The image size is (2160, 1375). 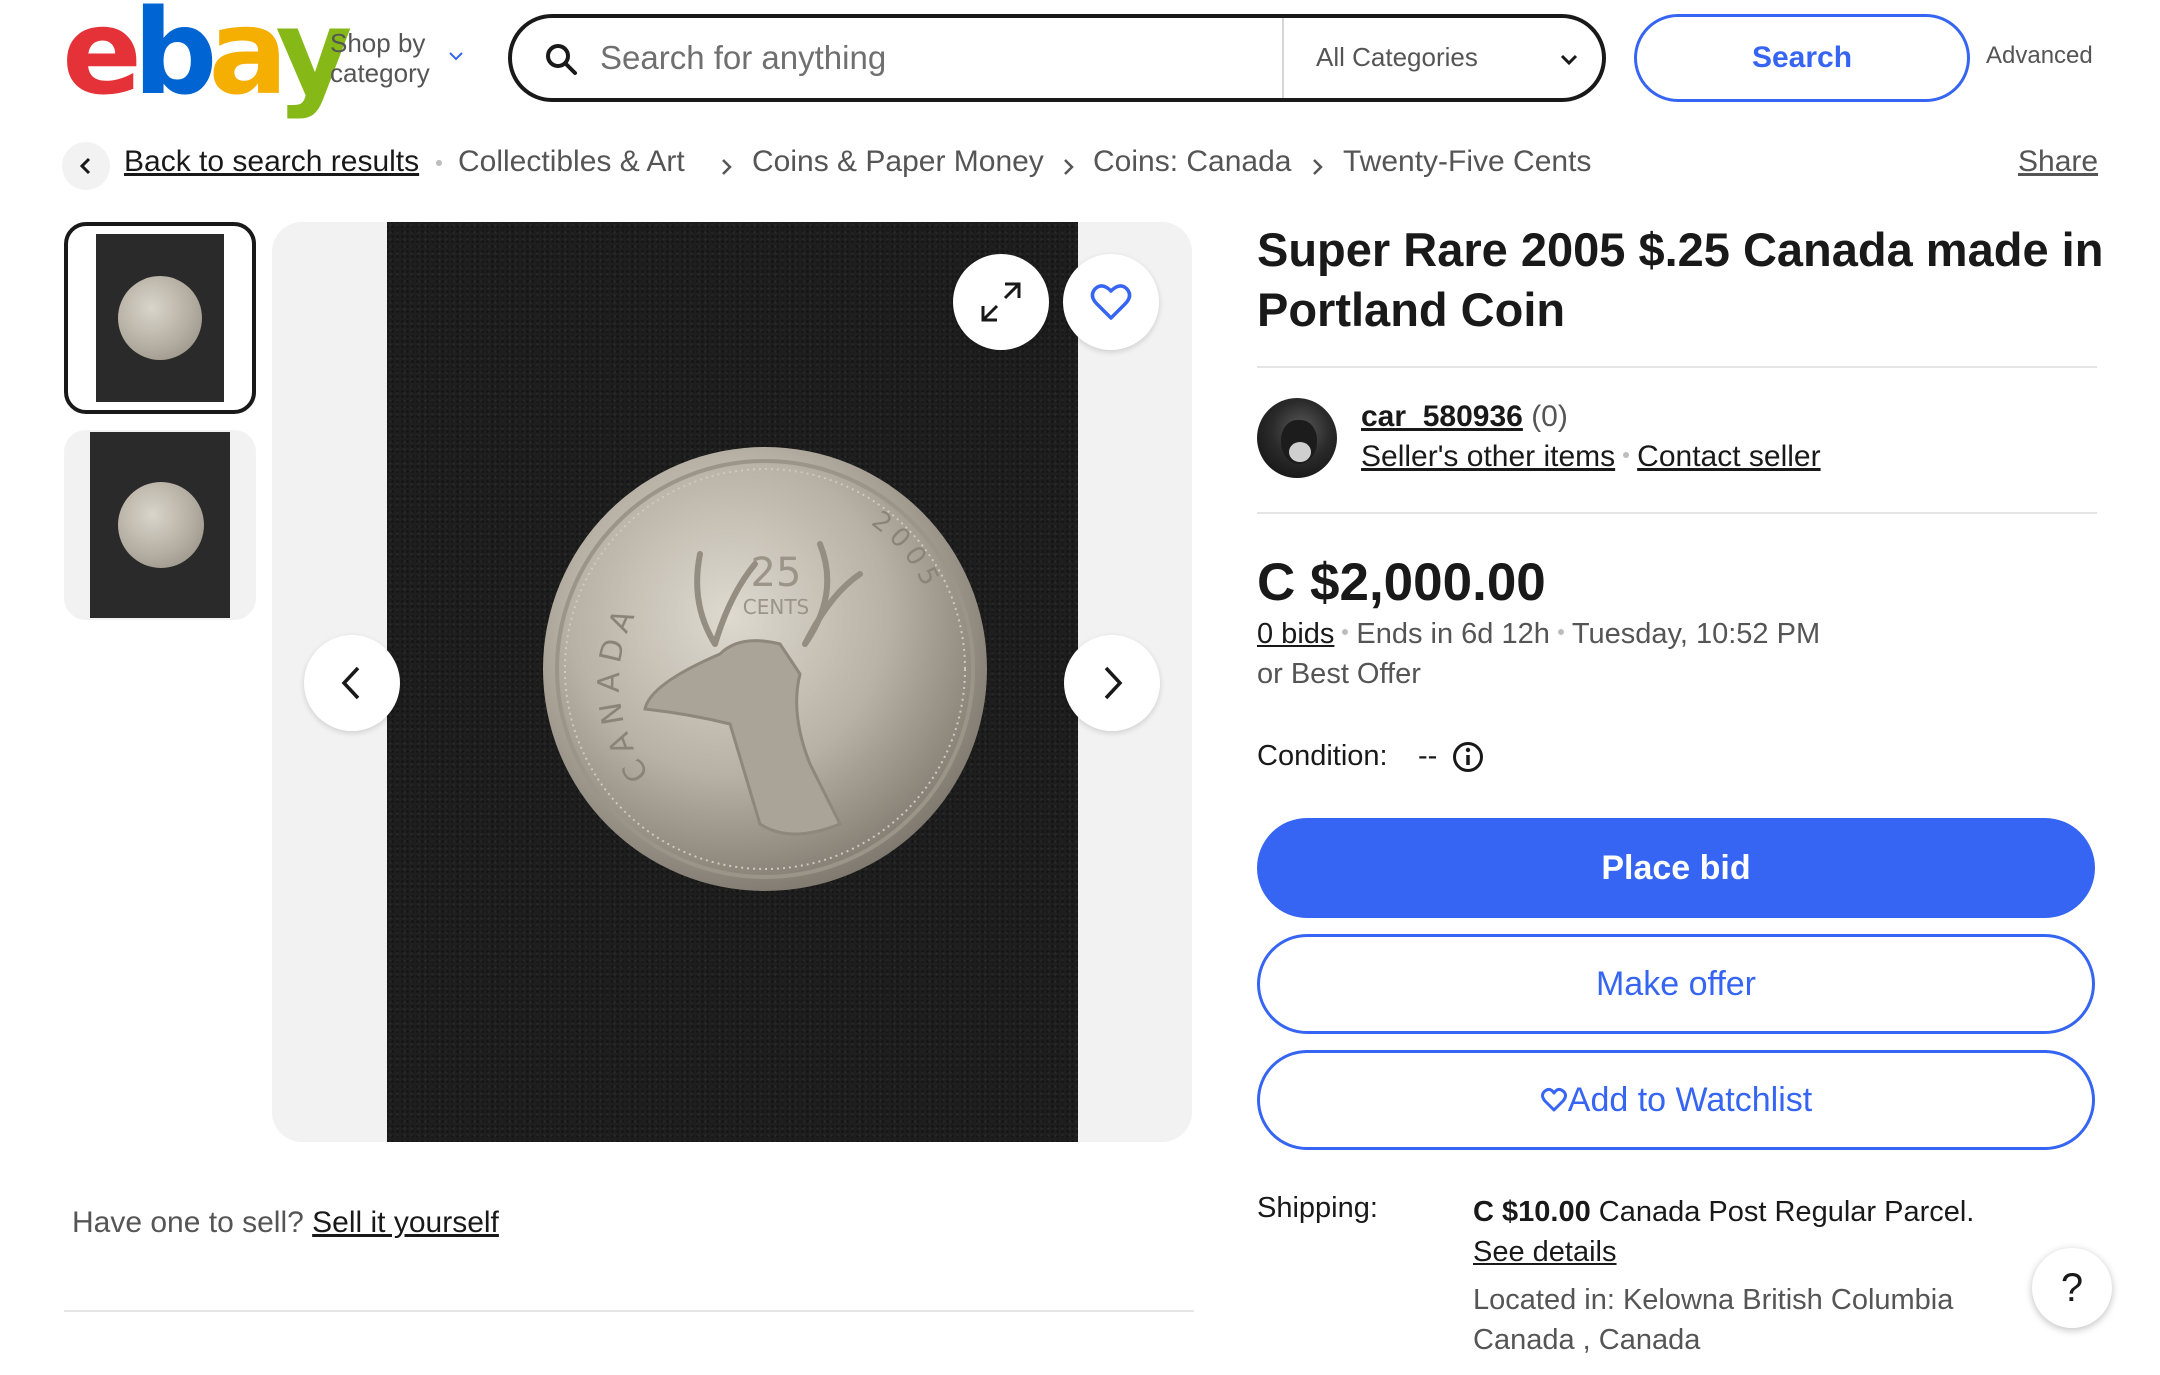 I want to click on bids-link: 0 bids, so click(x=1295, y=634).